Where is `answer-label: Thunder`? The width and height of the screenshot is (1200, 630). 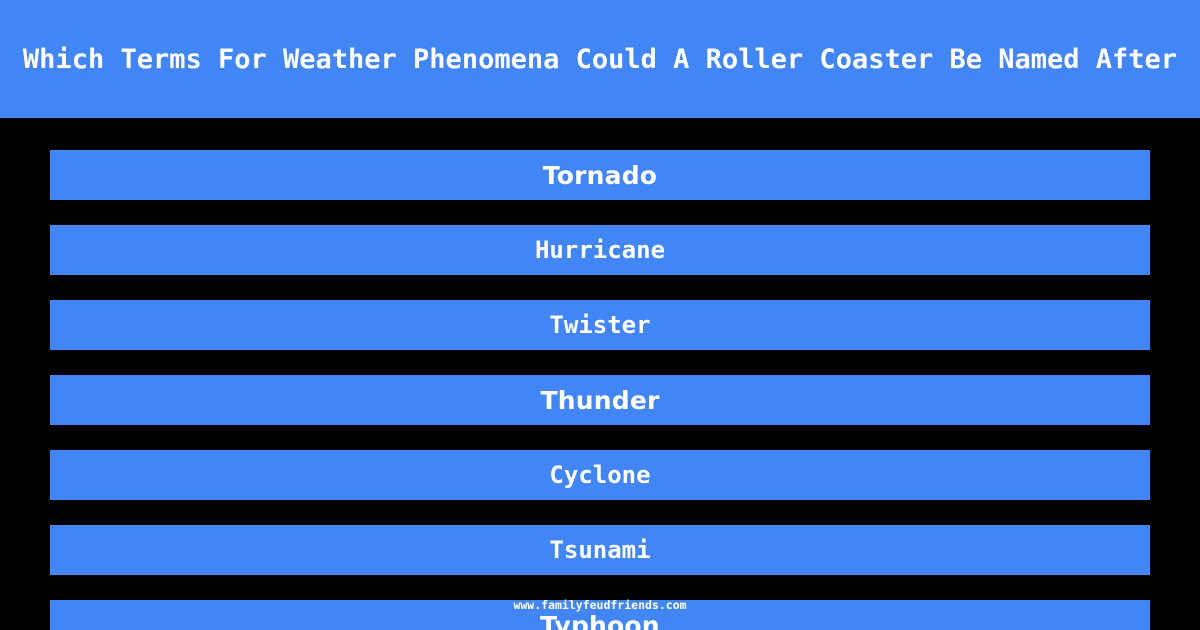
answer-label: Thunder is located at coordinates (600, 400).